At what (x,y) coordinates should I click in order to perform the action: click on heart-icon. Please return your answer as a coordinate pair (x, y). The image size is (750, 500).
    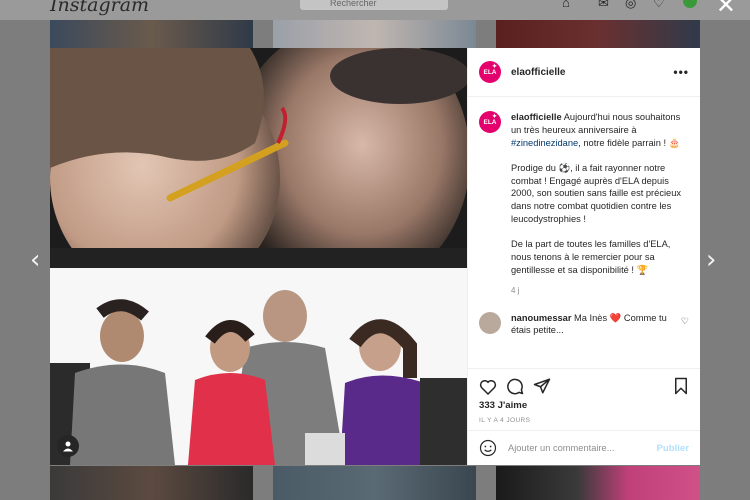
    Looking at the image, I should click on (488, 386).